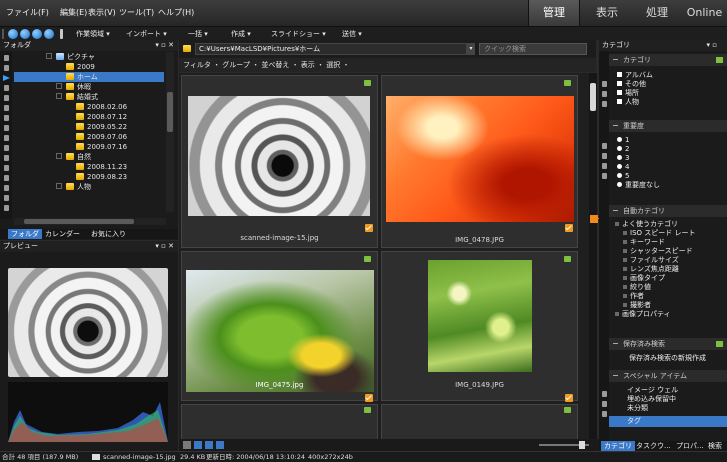  Describe the element at coordinates (102, 12) in the screenshot. I see `menu-view: 表示(V)` at that location.